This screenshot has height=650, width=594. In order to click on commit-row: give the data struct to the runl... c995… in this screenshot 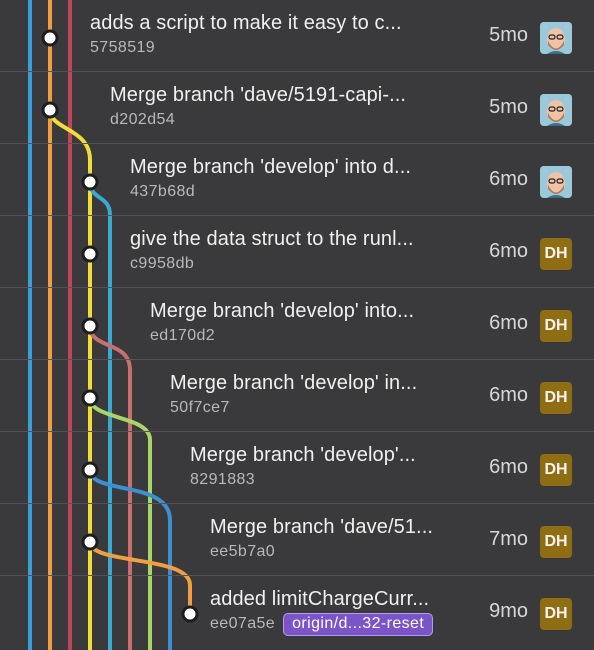, I will do `click(297, 252)`.